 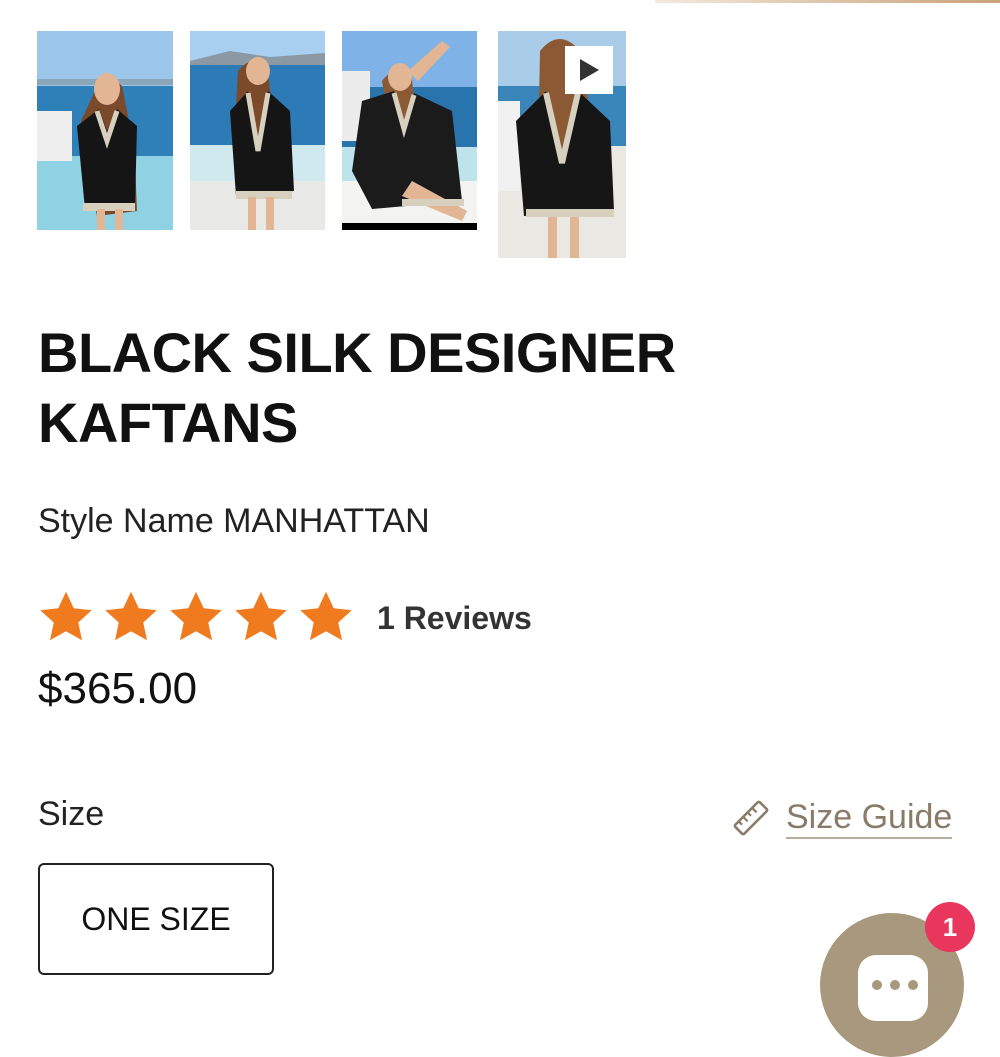 What do you see at coordinates (895, 985) in the screenshot?
I see `chat-dots` at bounding box center [895, 985].